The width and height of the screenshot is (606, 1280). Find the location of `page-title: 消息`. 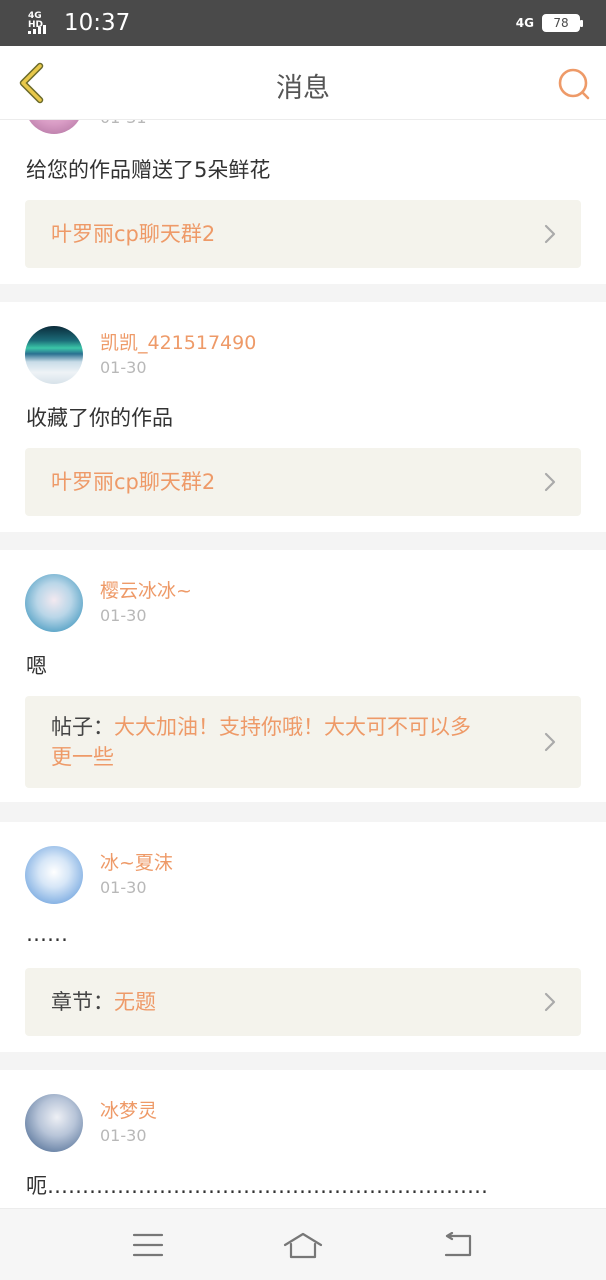

page-title: 消息 is located at coordinates (303, 88).